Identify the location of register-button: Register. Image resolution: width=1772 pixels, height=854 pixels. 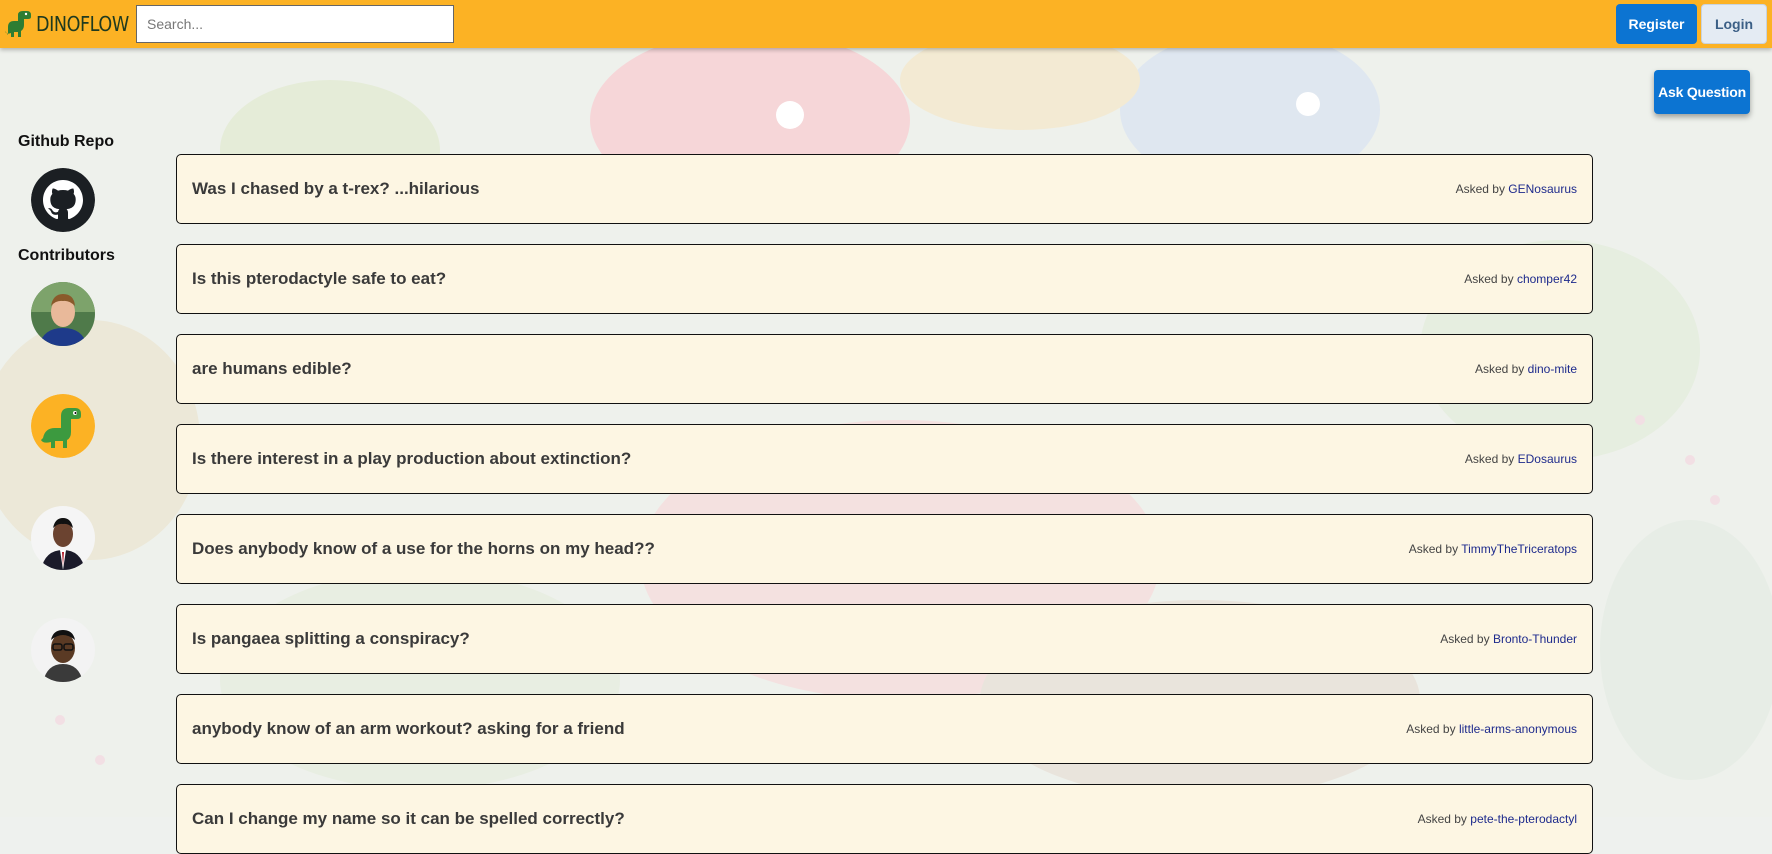
(1656, 24).